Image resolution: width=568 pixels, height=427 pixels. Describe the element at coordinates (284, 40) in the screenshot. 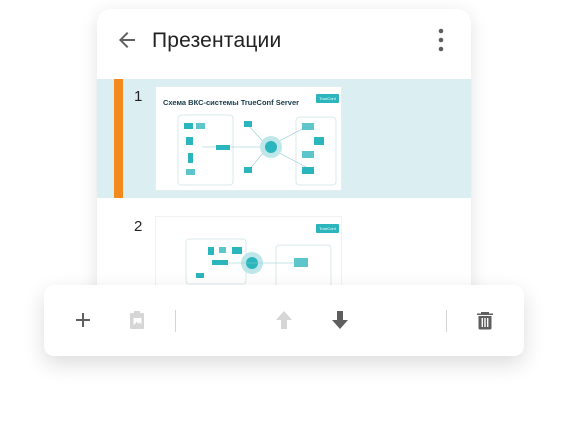

I see `panel-header: Презентации` at that location.